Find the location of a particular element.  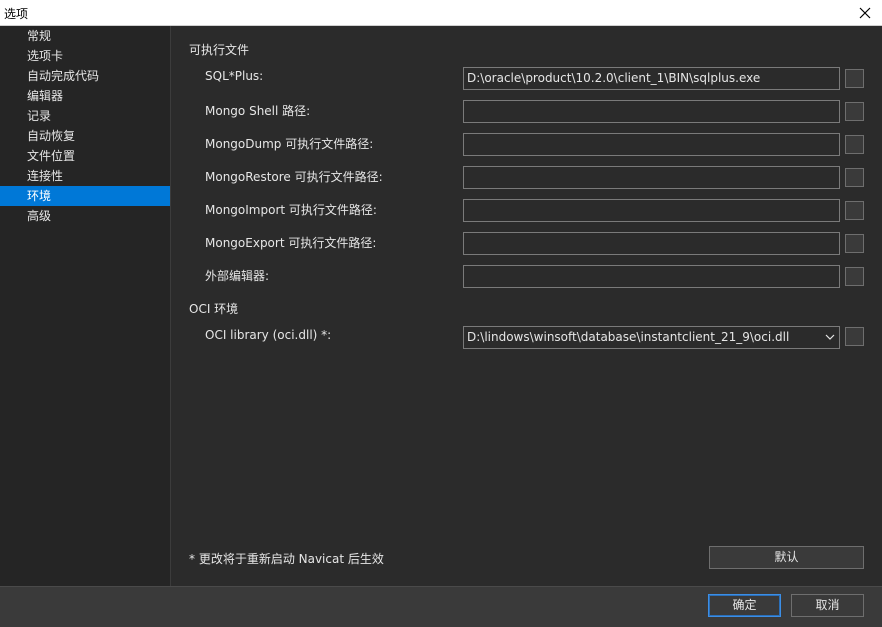

sidebar-item-label: 文件位置 is located at coordinates (51, 156).